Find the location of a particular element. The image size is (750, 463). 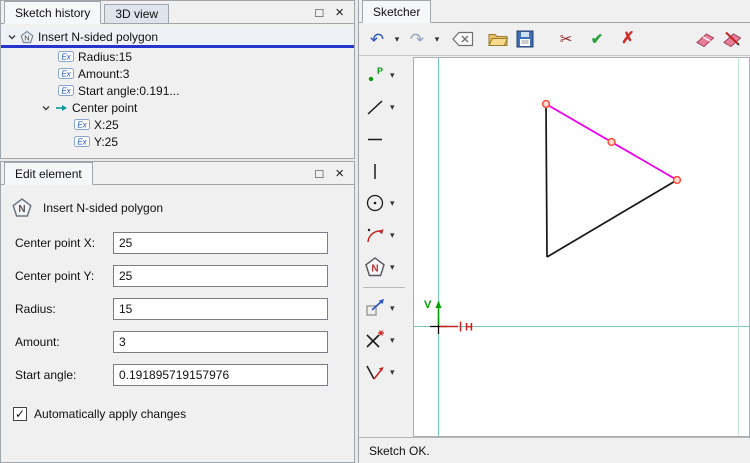

vertical-line-tool-button is located at coordinates (388, 171).